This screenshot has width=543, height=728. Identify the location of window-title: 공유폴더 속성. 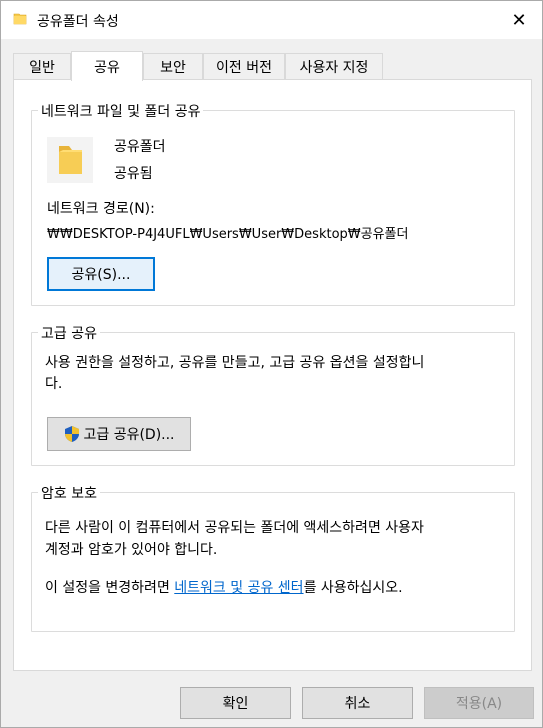
(78, 22).